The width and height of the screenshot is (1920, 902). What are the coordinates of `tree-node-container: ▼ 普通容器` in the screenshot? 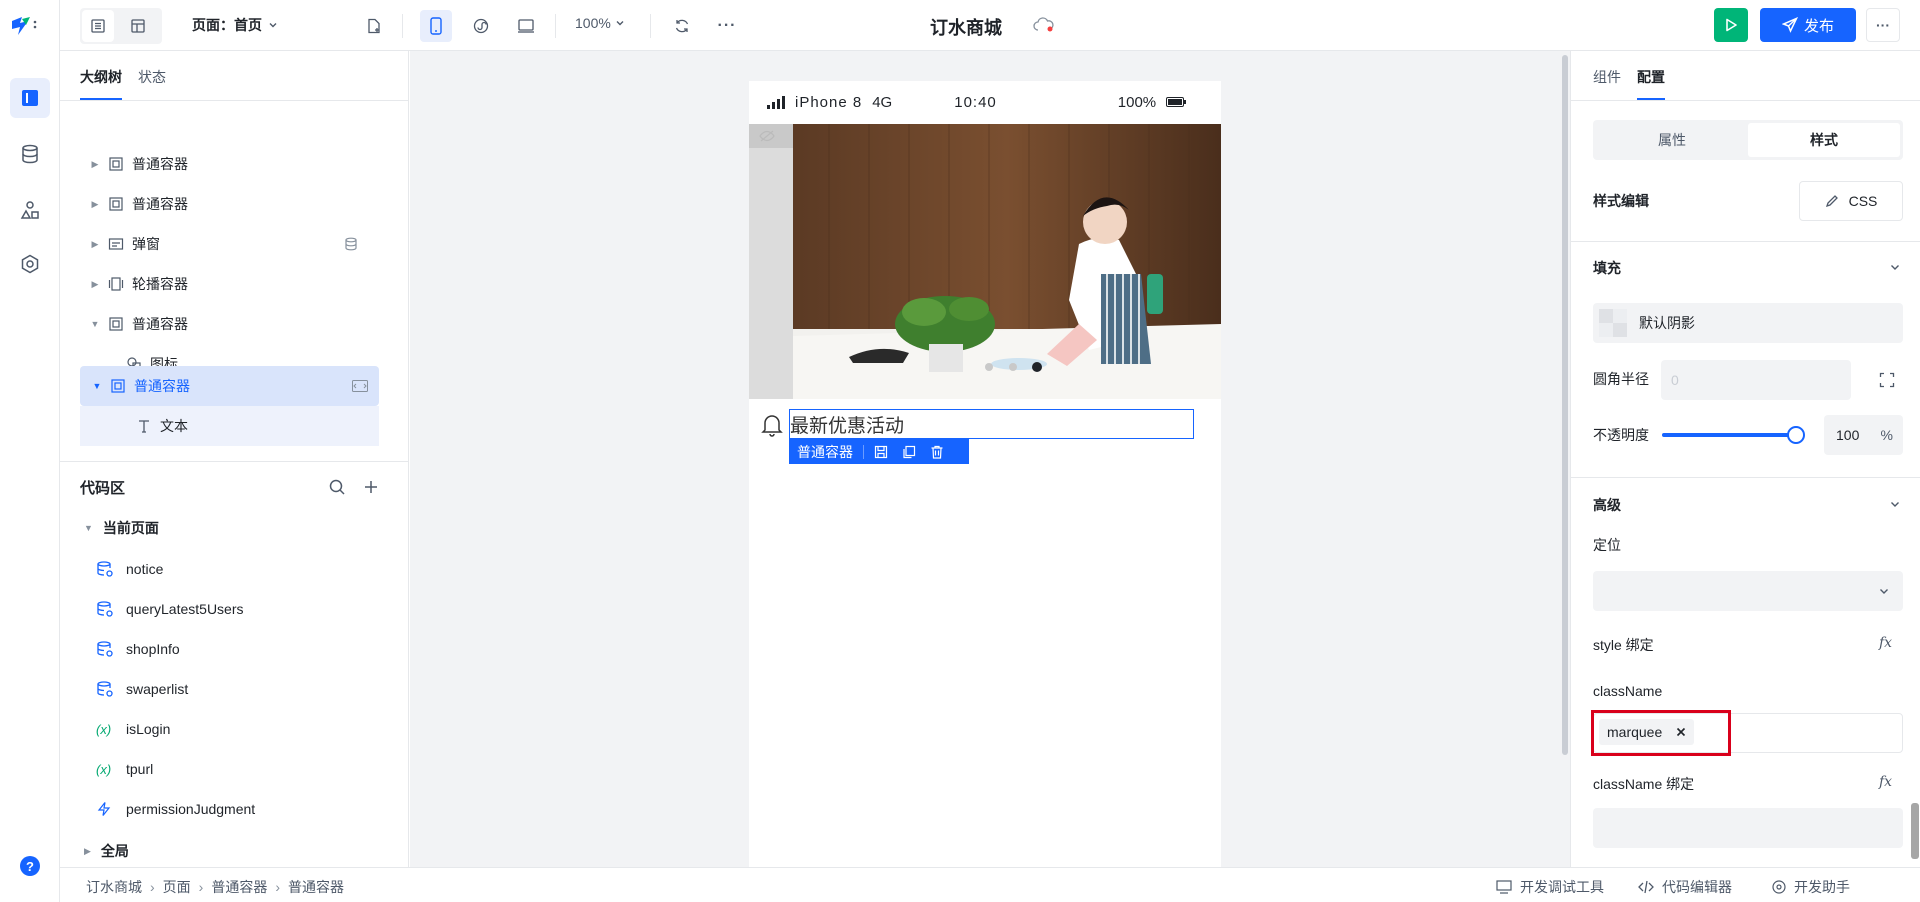 It's located at (238, 324).